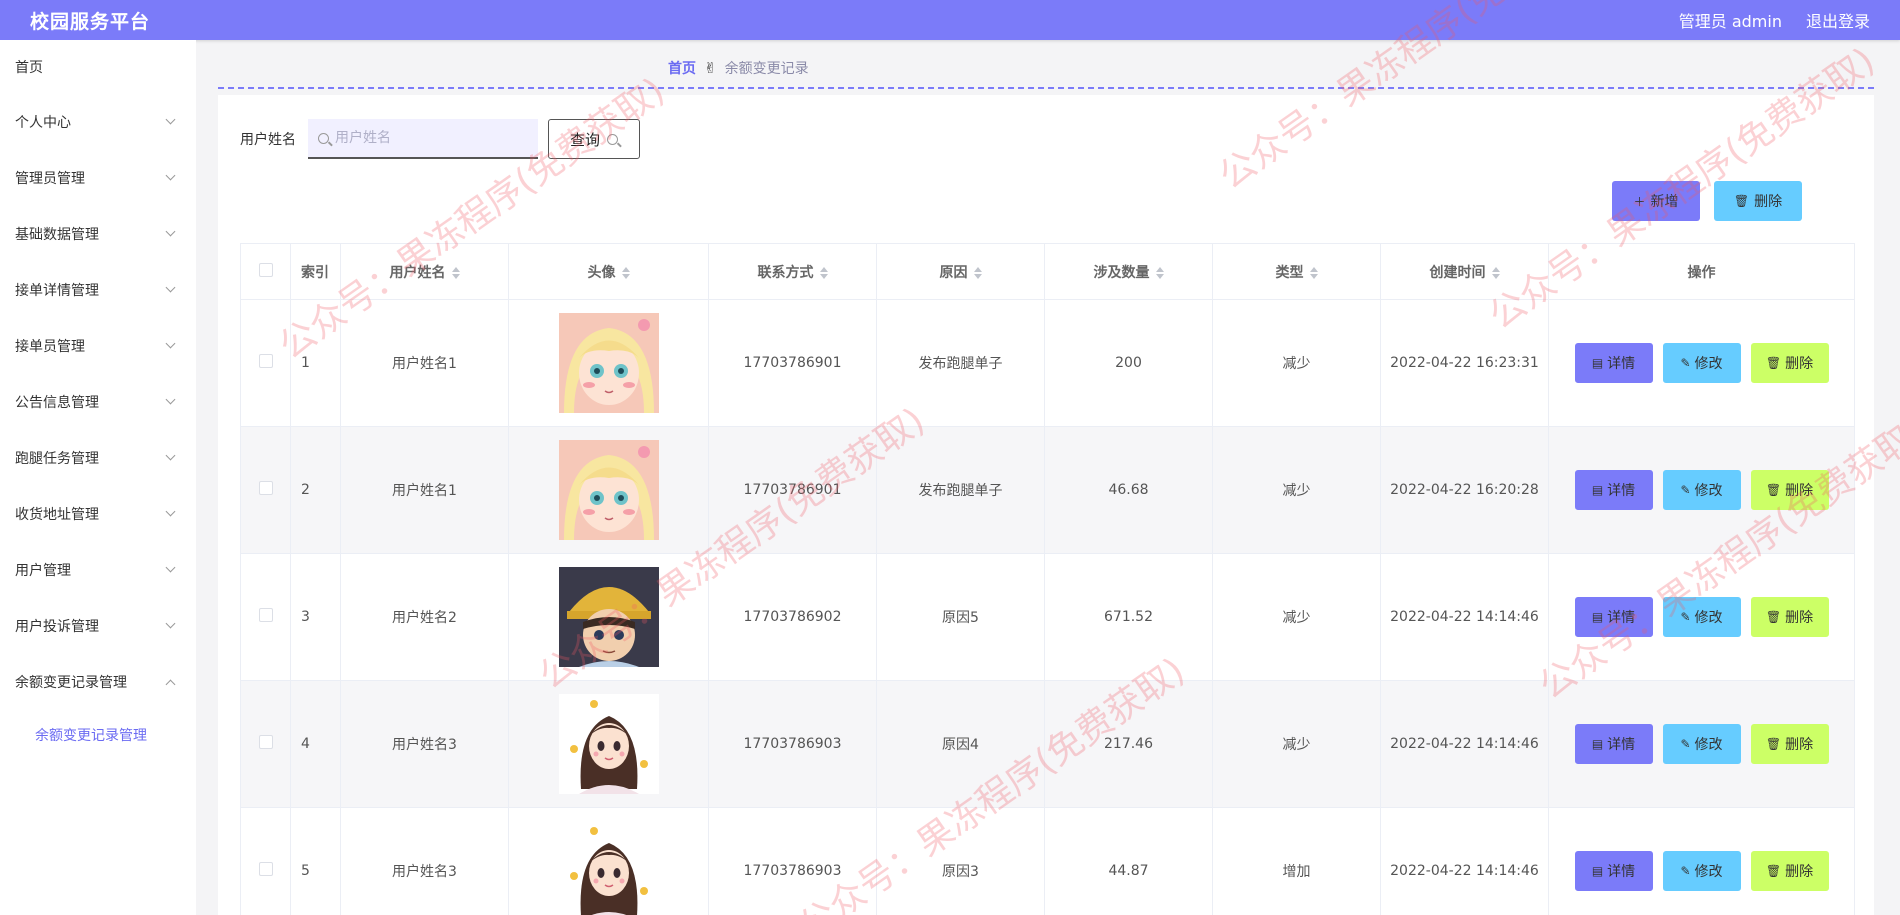  I want to click on sidebar-item-home: 首页, so click(98, 67).